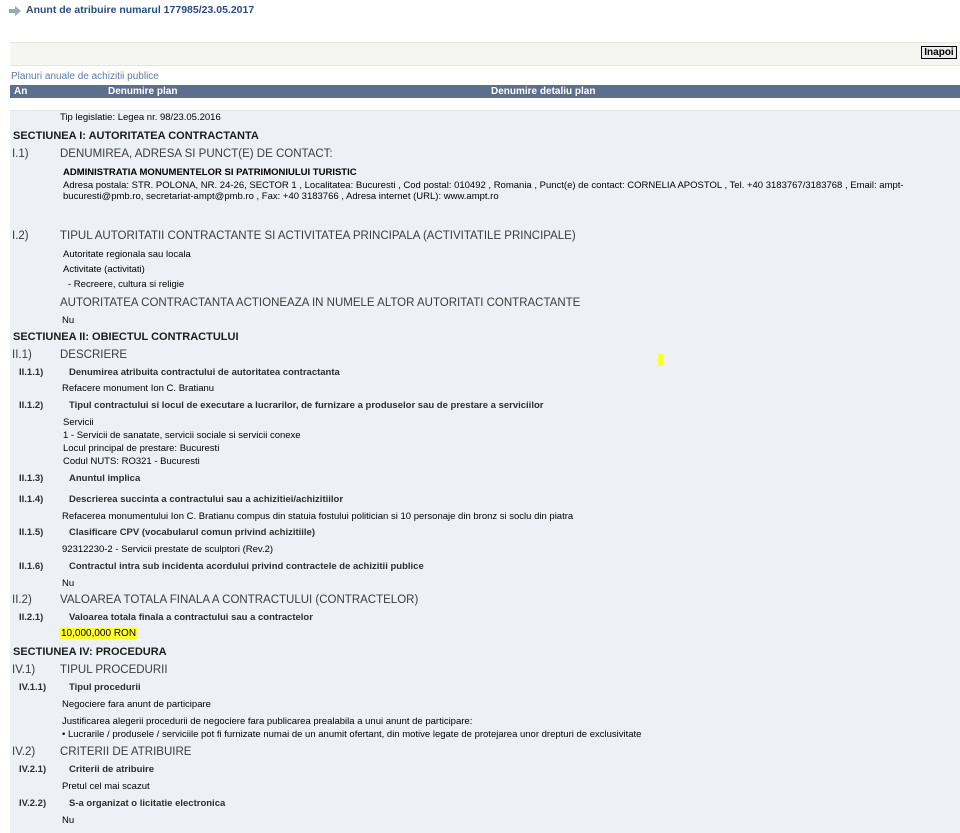  What do you see at coordinates (485, 54) in the screenshot?
I see `toolbar-band` at bounding box center [485, 54].